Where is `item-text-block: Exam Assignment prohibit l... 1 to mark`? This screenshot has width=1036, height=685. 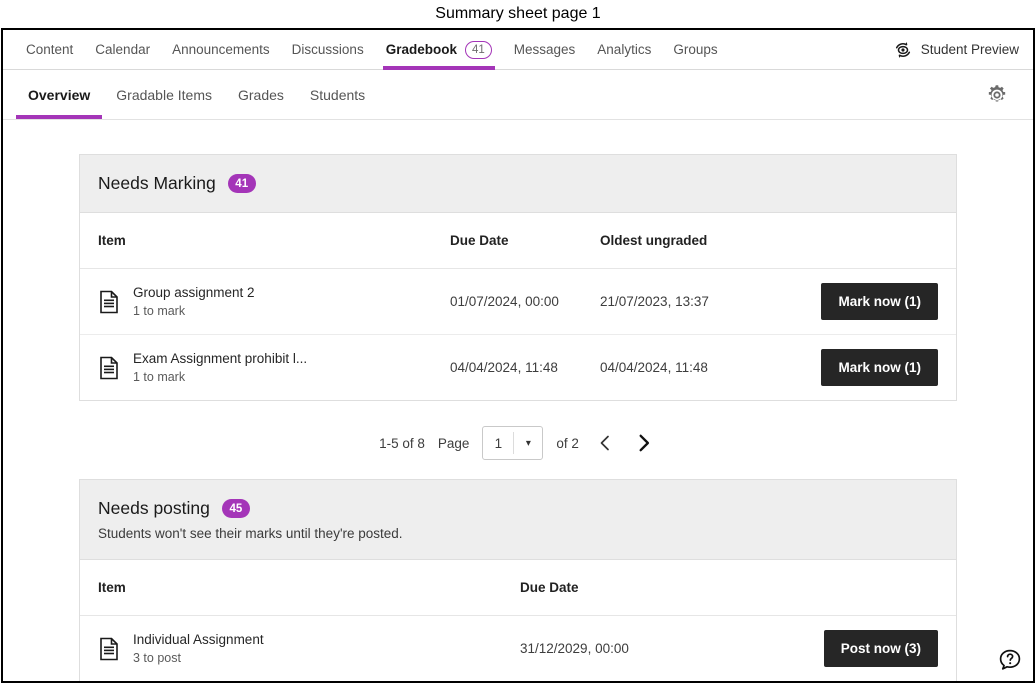
item-text-block: Exam Assignment prohibit l... 1 to mark is located at coordinates (220, 367).